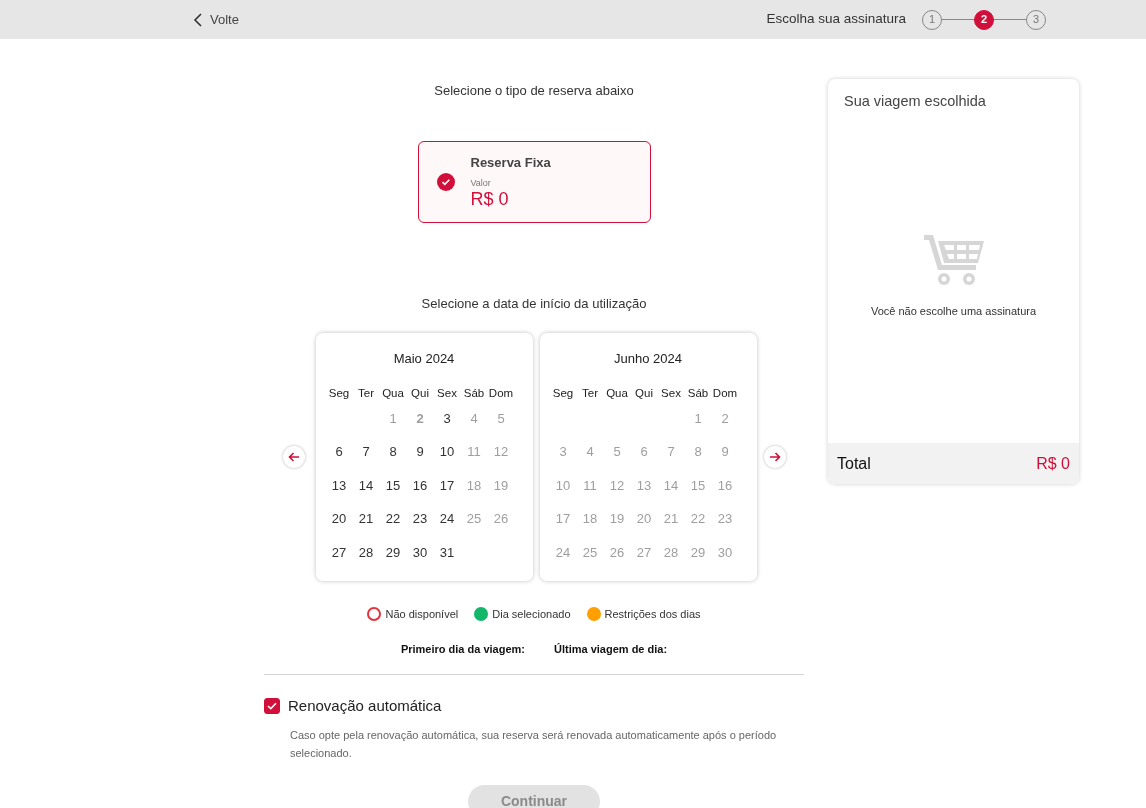 Image resolution: width=1146 pixels, height=808 pixels. I want to click on total-value: R$ 0, so click(1053, 463).